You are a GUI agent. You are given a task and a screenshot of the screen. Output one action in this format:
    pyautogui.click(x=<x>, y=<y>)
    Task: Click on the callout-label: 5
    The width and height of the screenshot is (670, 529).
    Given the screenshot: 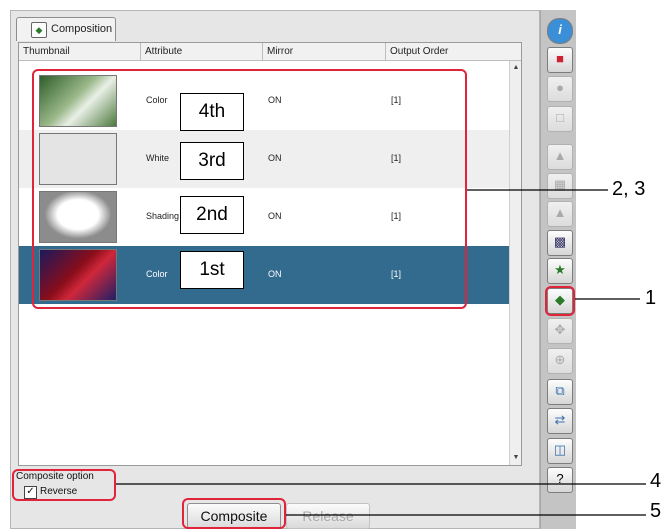 What is the action you would take?
    pyautogui.click(x=656, y=511)
    